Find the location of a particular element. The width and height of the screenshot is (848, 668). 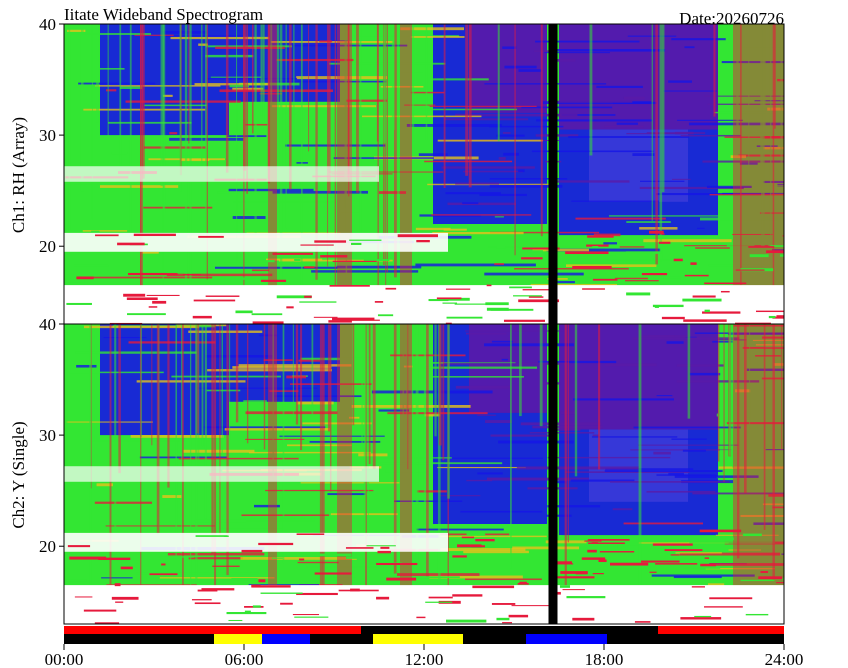

y-tick-label: 30 is located at coordinates (47, 435).